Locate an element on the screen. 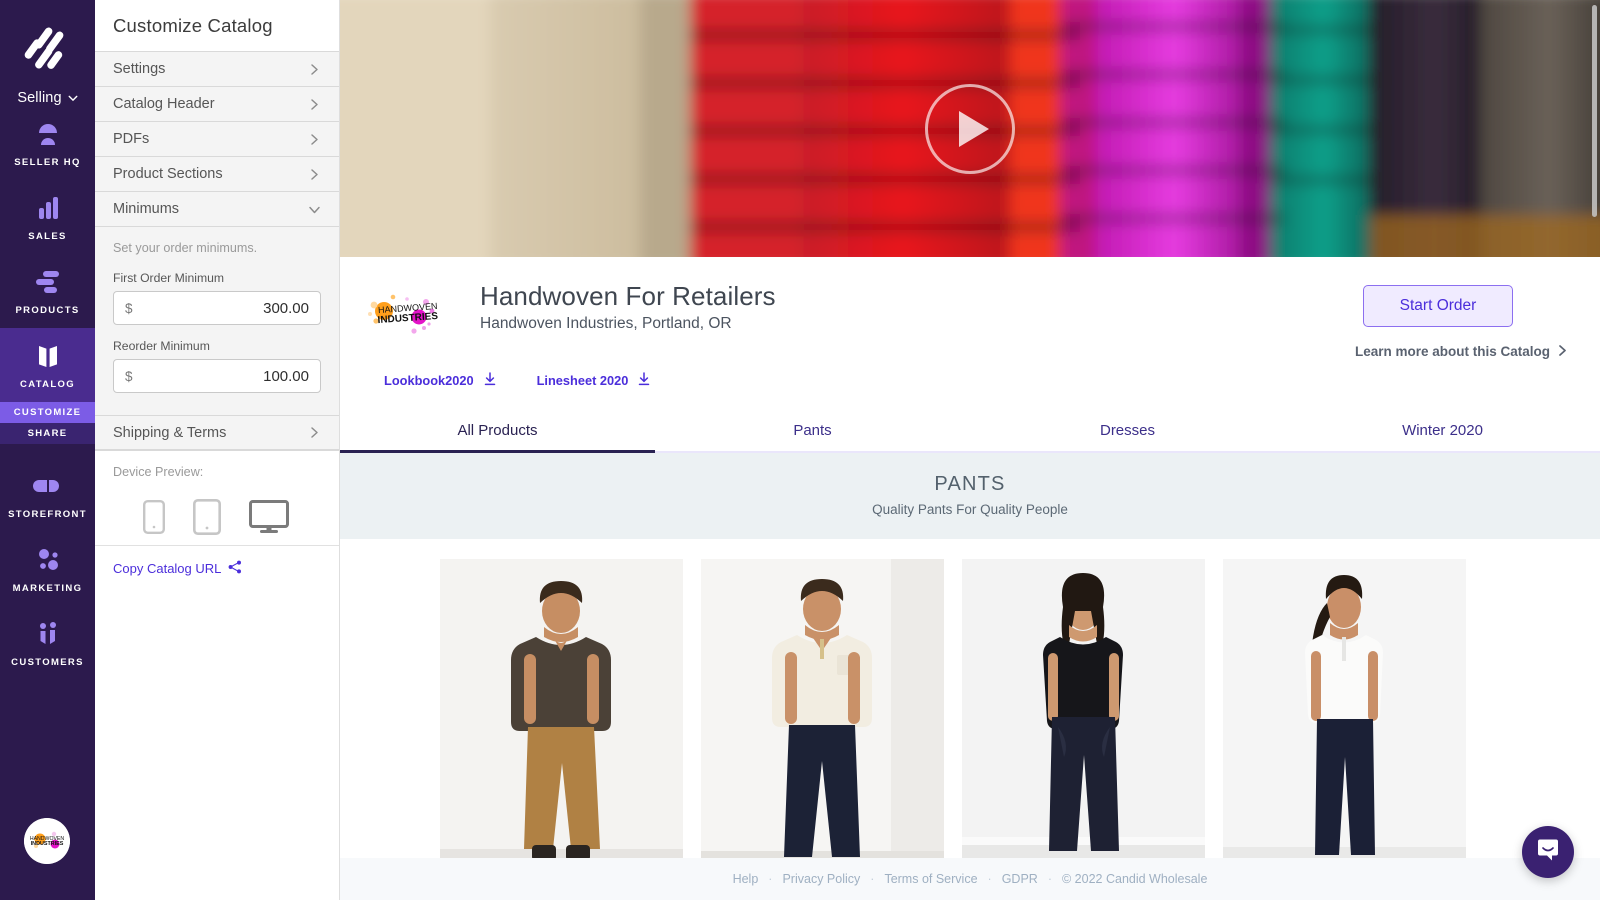 The image size is (1600, 900). bar-chart-icon is located at coordinates (48, 208).